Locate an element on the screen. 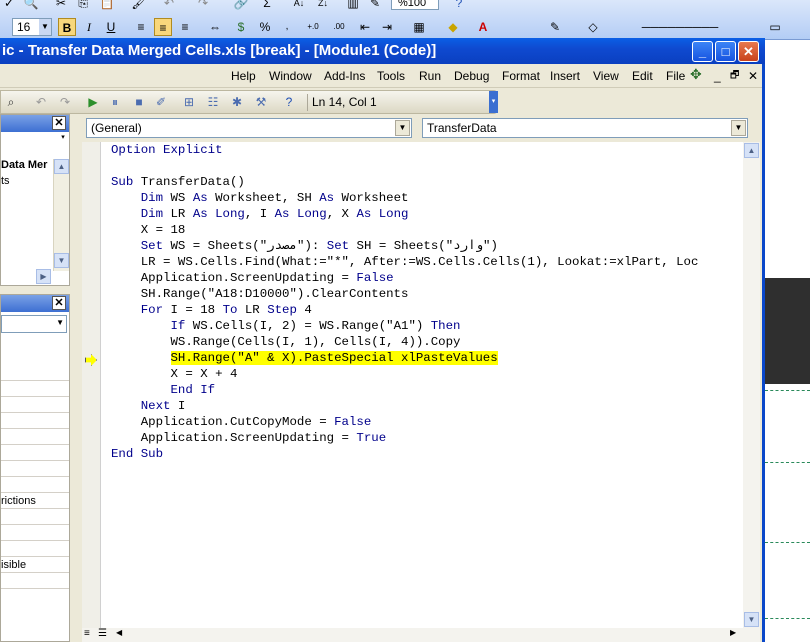 The image size is (810, 642). chart-icon: ▥ is located at coordinates (353, 6).